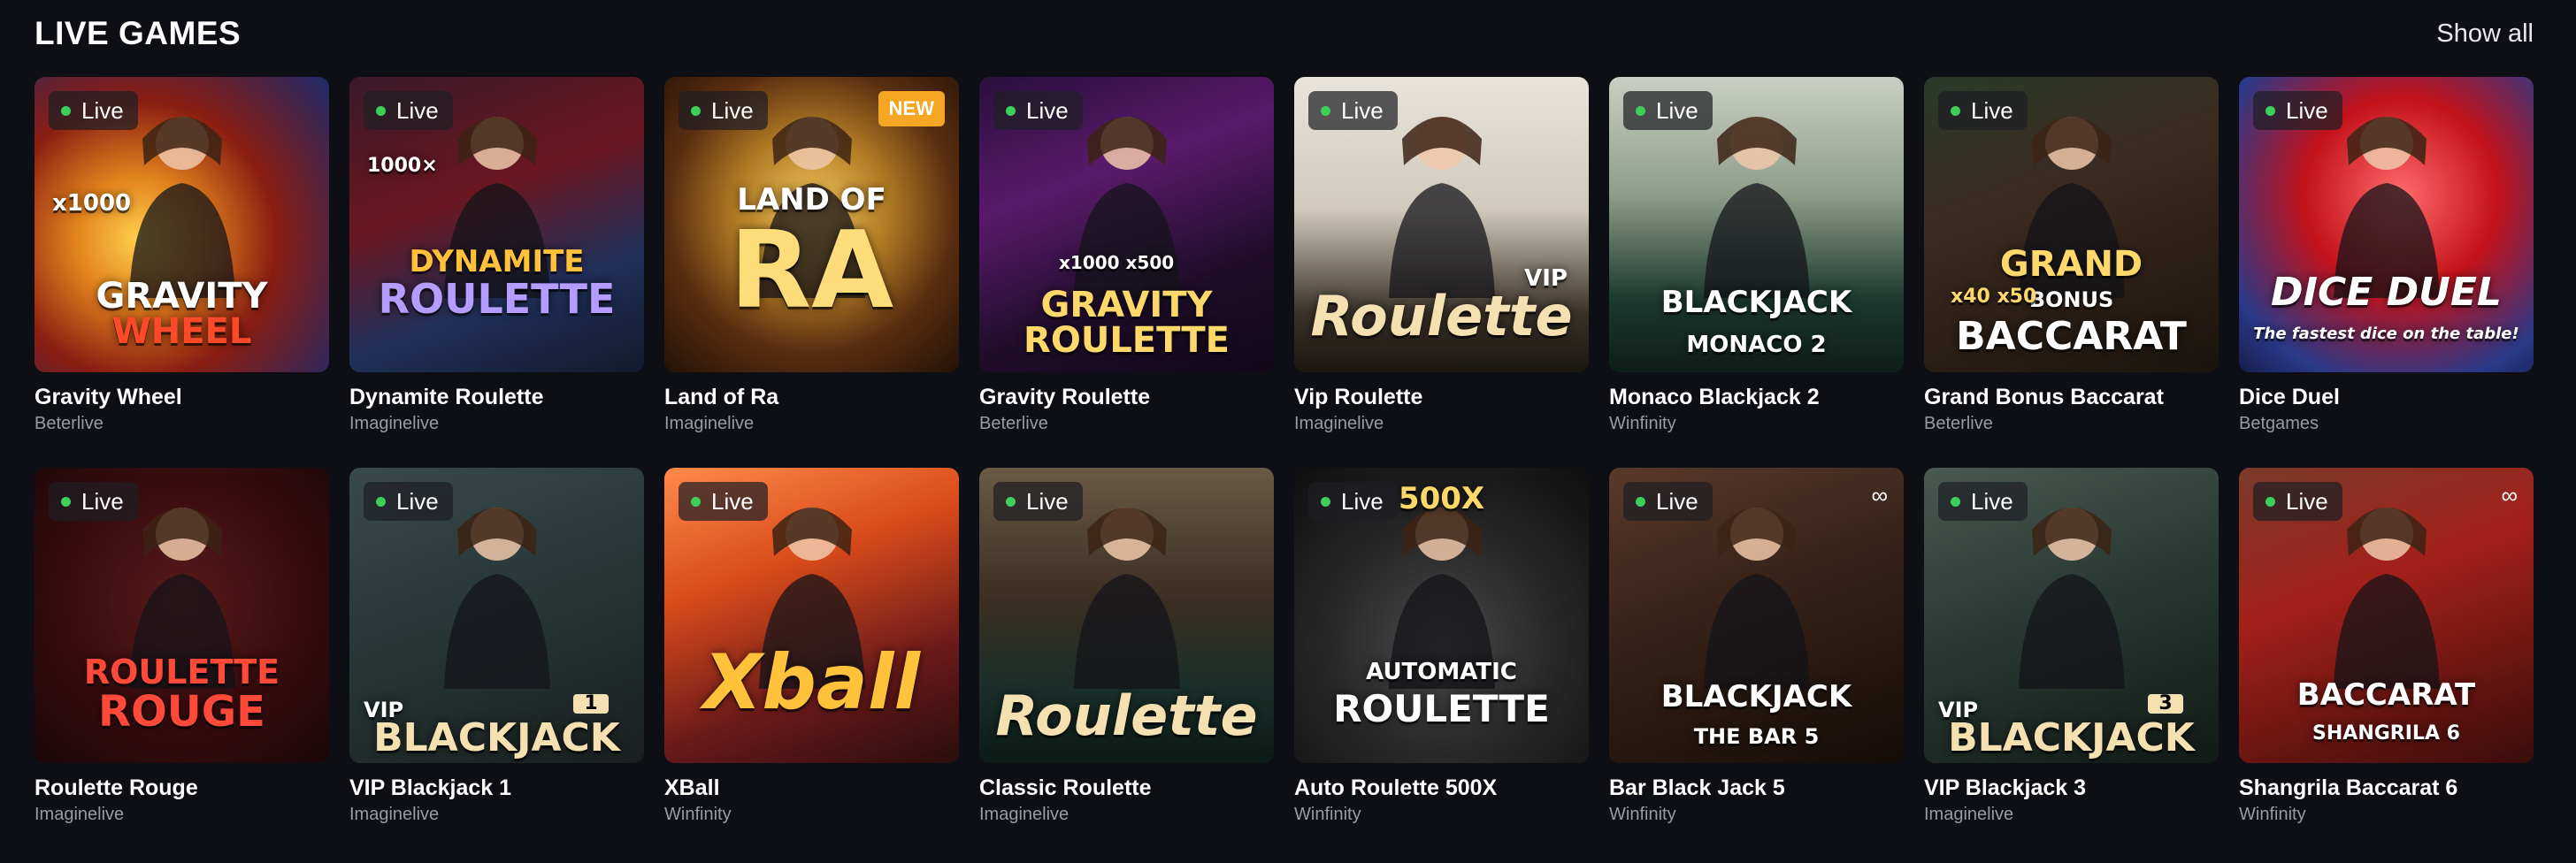 The image size is (2576, 863). I want to click on artwork-text: THE BAR 5, so click(1756, 736).